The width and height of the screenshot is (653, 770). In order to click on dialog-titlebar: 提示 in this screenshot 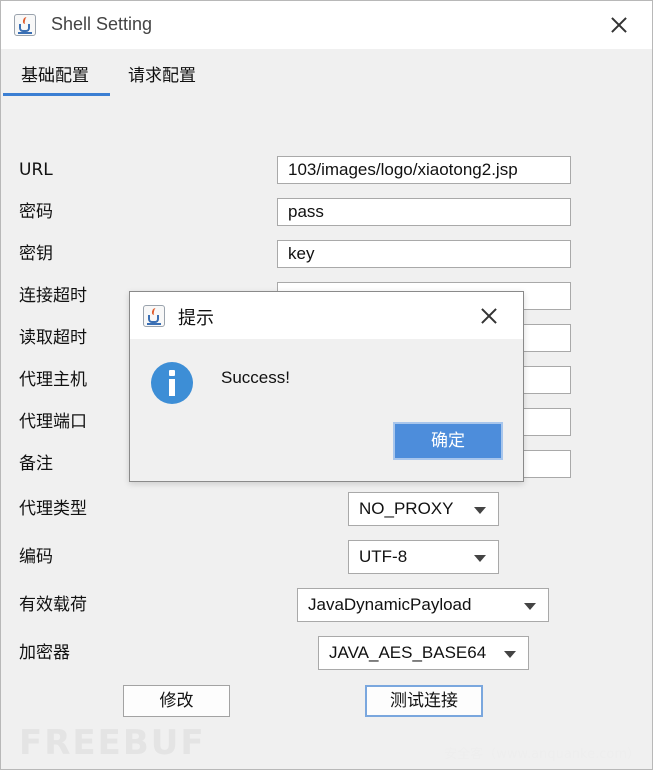, I will do `click(326, 315)`.